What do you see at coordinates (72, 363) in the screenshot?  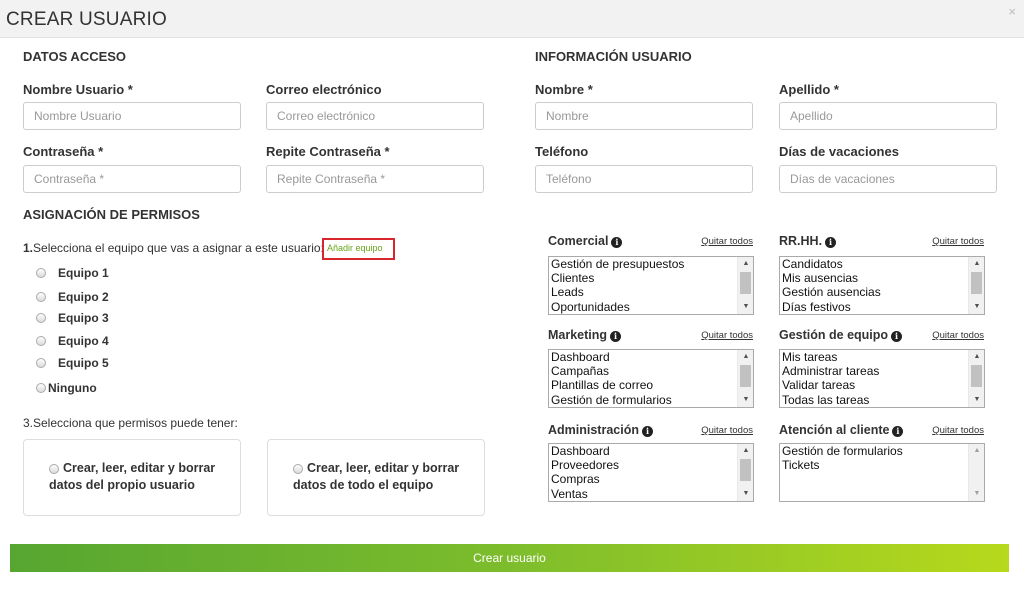 I see `team-option: Equipo 5` at bounding box center [72, 363].